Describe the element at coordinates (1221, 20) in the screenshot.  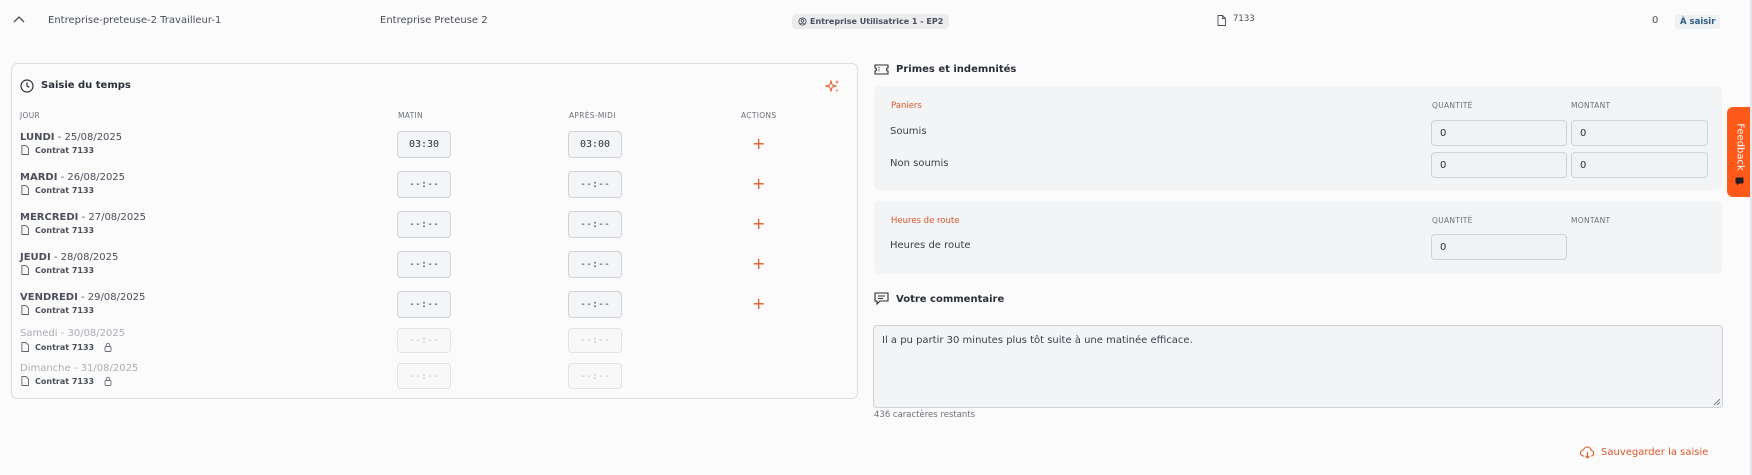
I see `contract-doc-icon` at that location.